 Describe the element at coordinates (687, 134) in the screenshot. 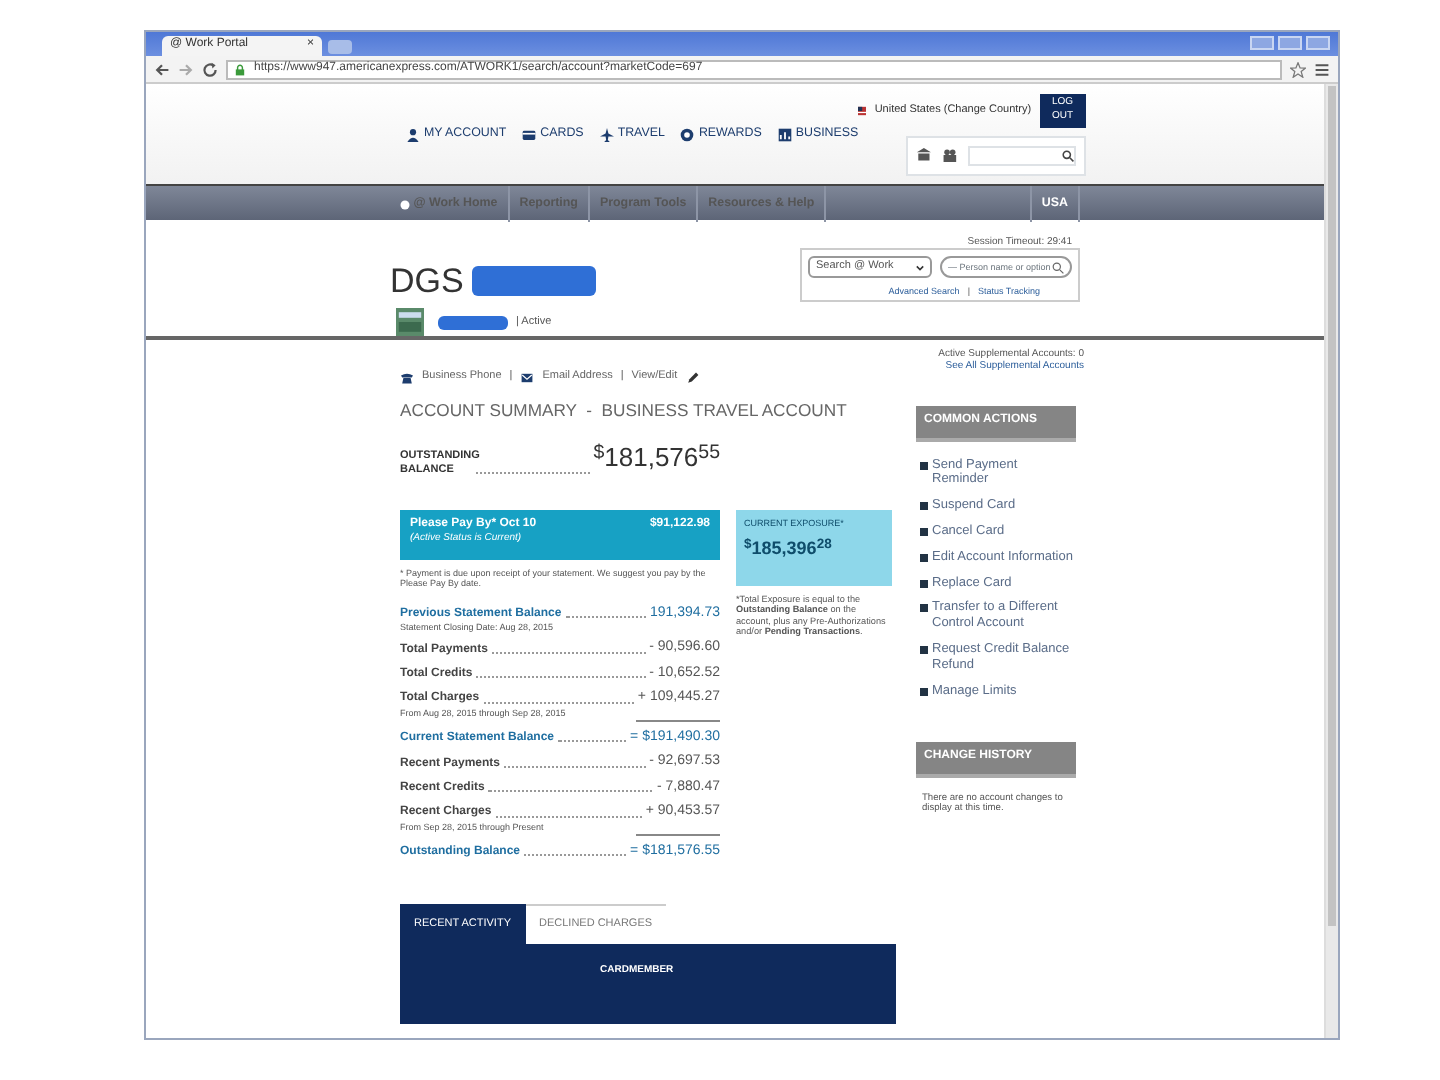

I see `medal-icon` at that location.